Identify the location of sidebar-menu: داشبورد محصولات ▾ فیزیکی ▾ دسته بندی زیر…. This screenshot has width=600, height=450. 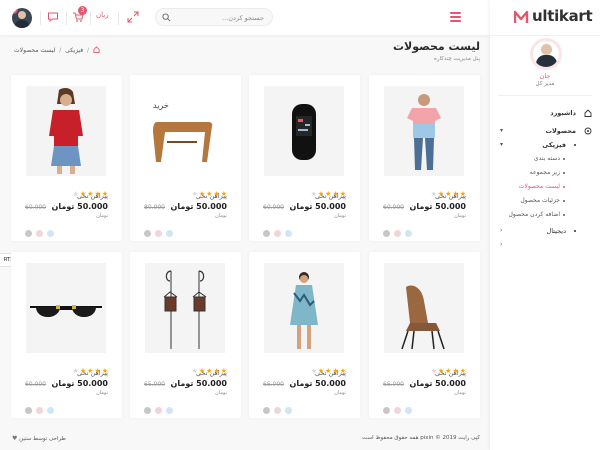
(545, 178).